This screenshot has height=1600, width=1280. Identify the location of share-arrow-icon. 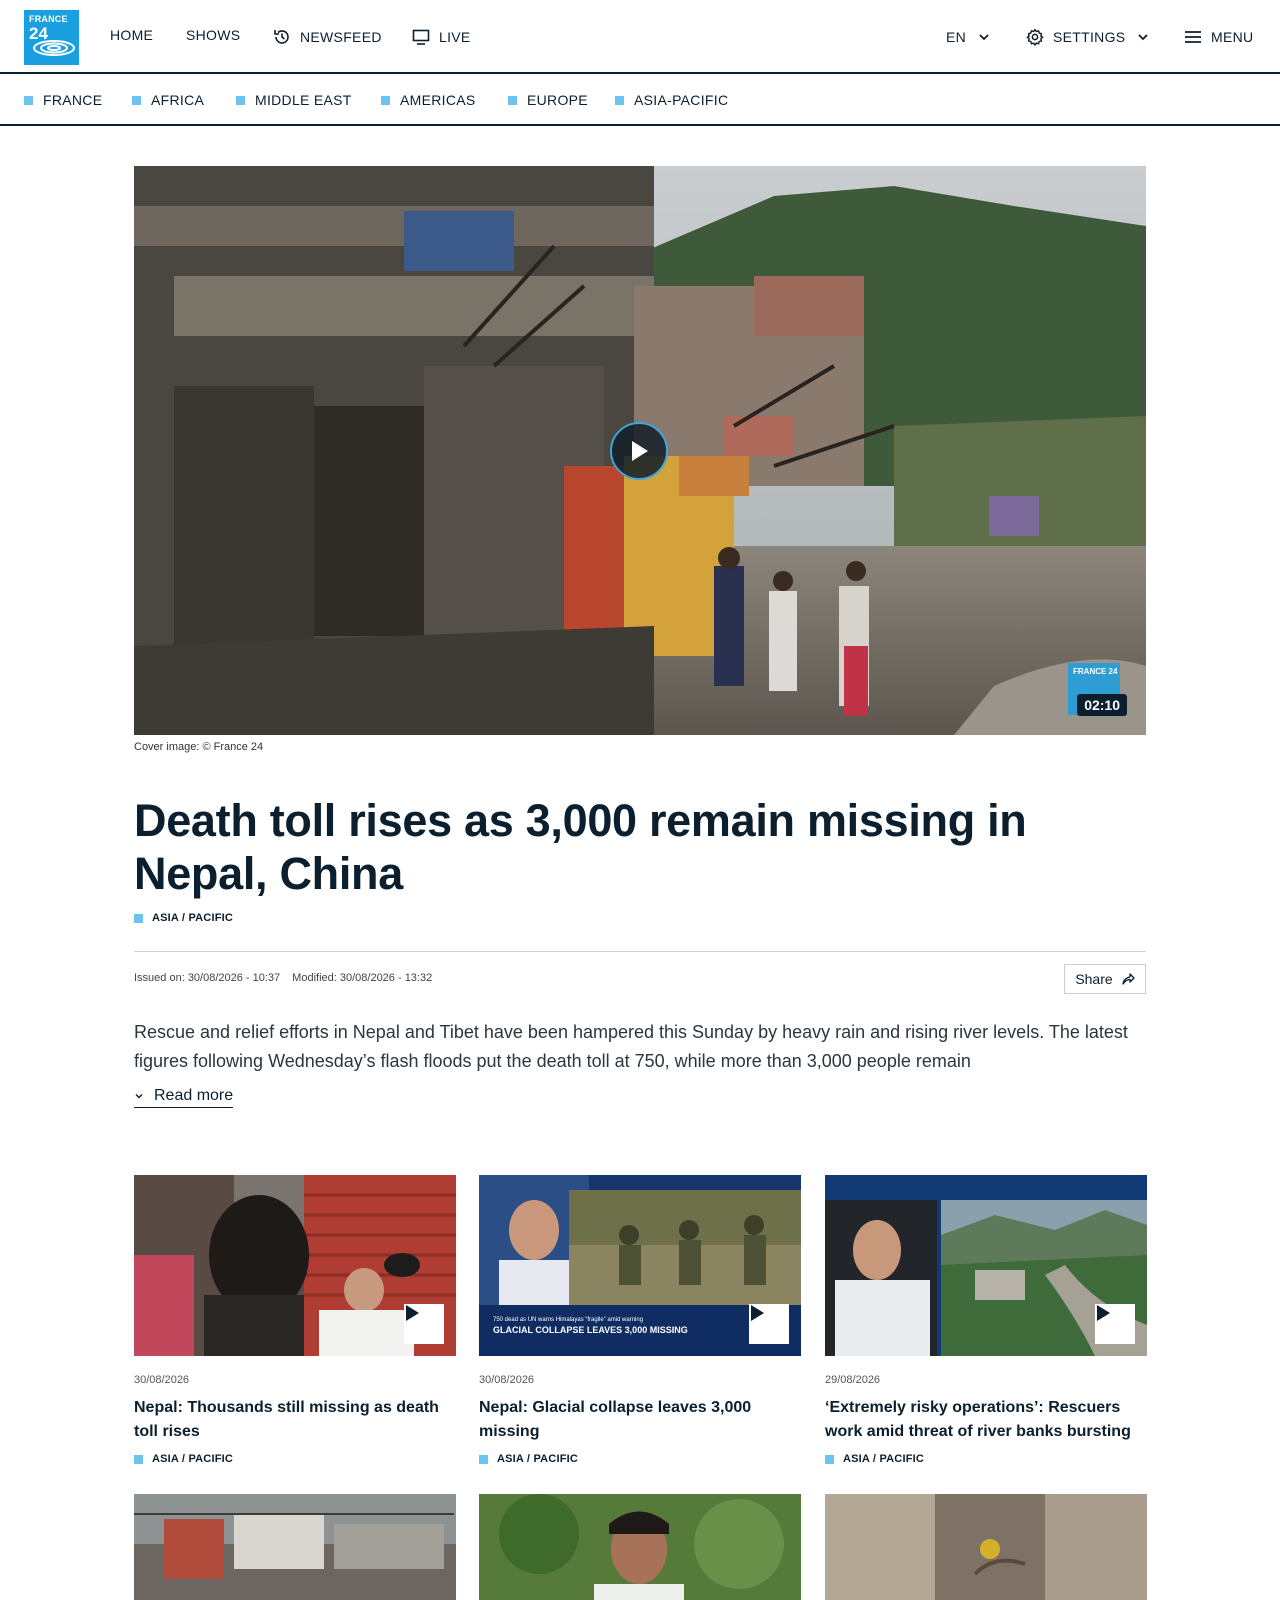
(1128, 979).